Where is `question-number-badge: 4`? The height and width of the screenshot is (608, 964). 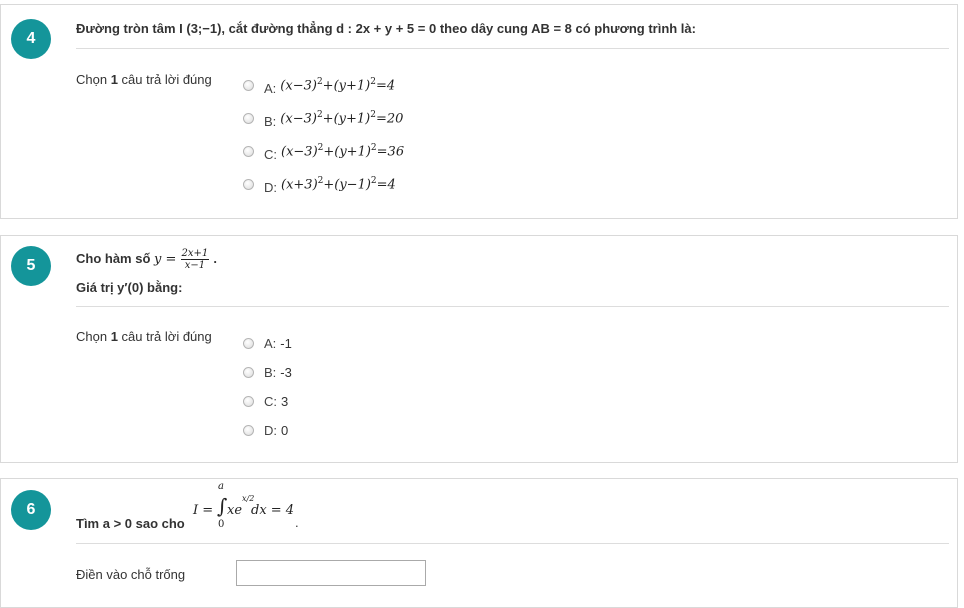 question-number-badge: 4 is located at coordinates (31, 39).